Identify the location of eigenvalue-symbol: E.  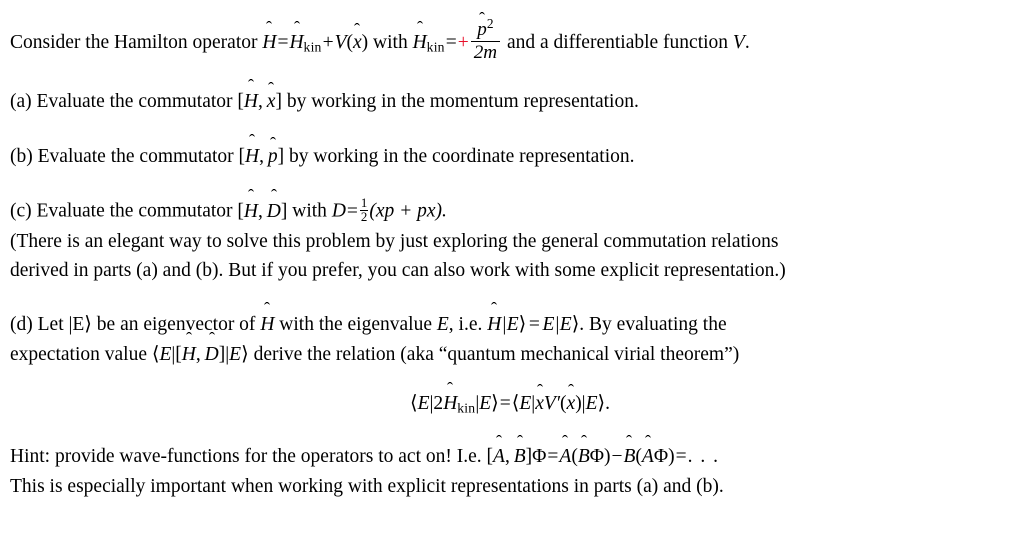
(442, 325).